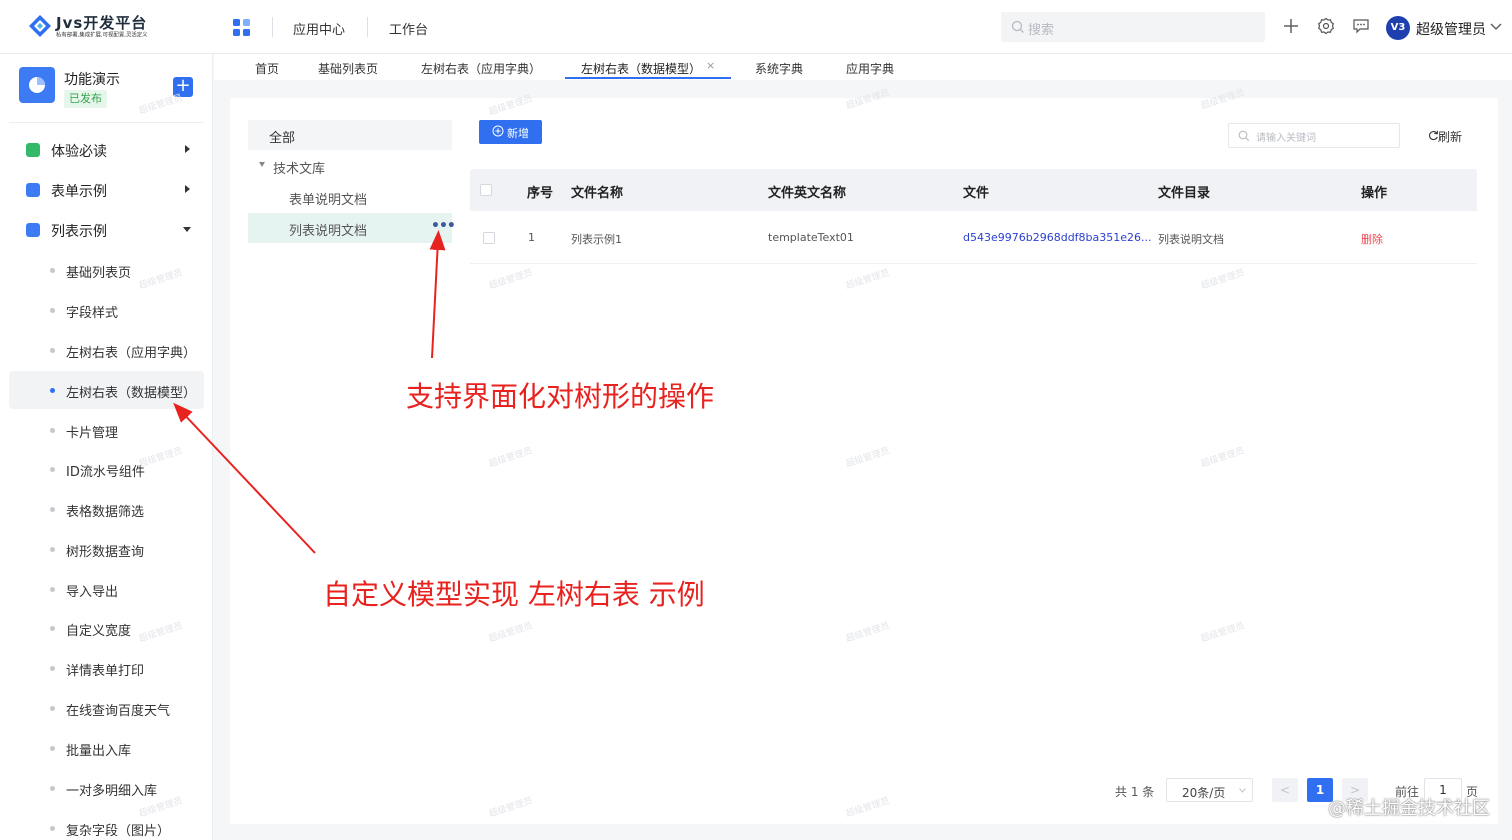 The image size is (1512, 840). I want to click on active-tab-indicator, so click(648, 78).